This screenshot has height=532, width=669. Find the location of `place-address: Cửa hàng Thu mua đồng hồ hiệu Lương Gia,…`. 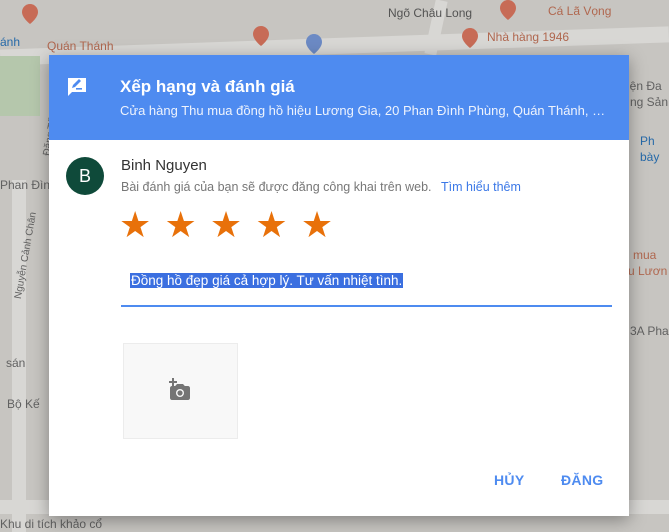

place-address: Cửa hàng Thu mua đồng hồ hiệu Lương Gia,… is located at coordinates (365, 110).